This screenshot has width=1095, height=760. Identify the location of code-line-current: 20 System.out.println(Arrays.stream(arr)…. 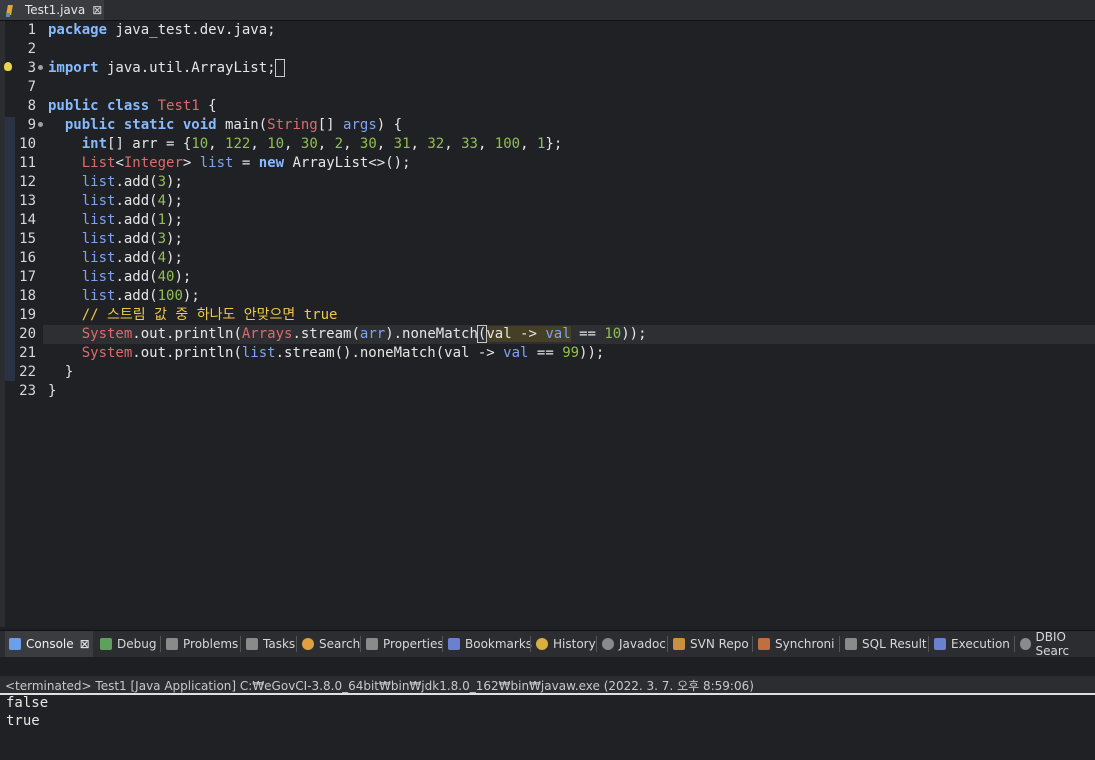
(547, 334).